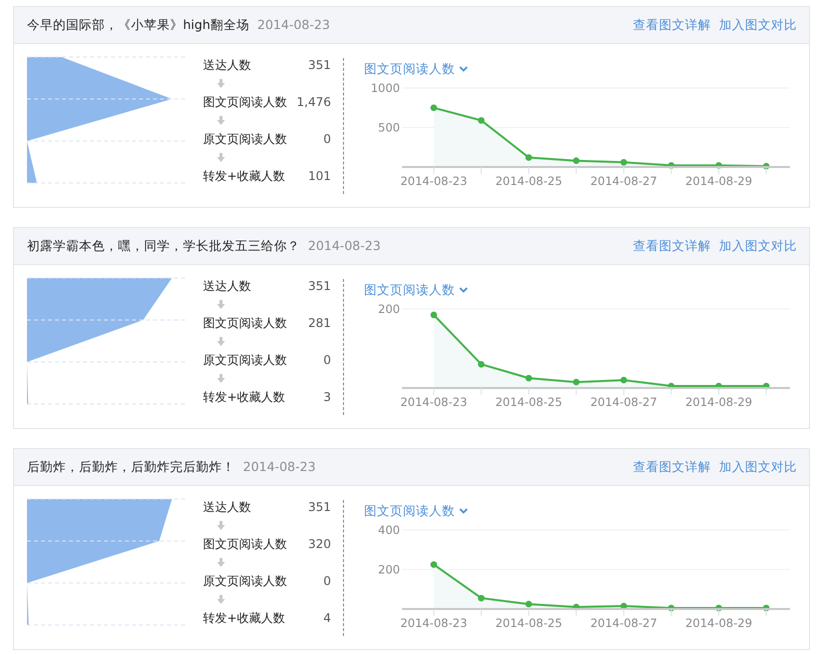 The width and height of the screenshot is (819, 654). I want to click on y-tick-label: 1000, so click(385, 87).